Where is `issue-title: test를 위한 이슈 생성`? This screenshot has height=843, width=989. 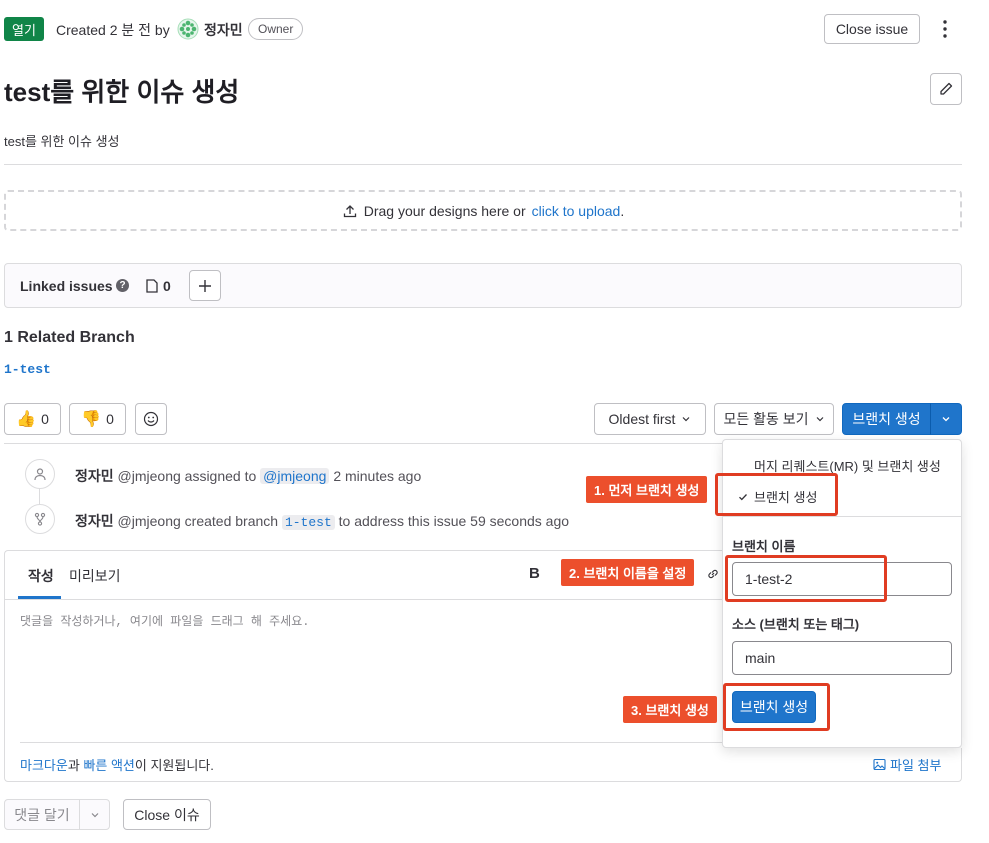 issue-title: test를 위한 이슈 생성 is located at coordinates (122, 92).